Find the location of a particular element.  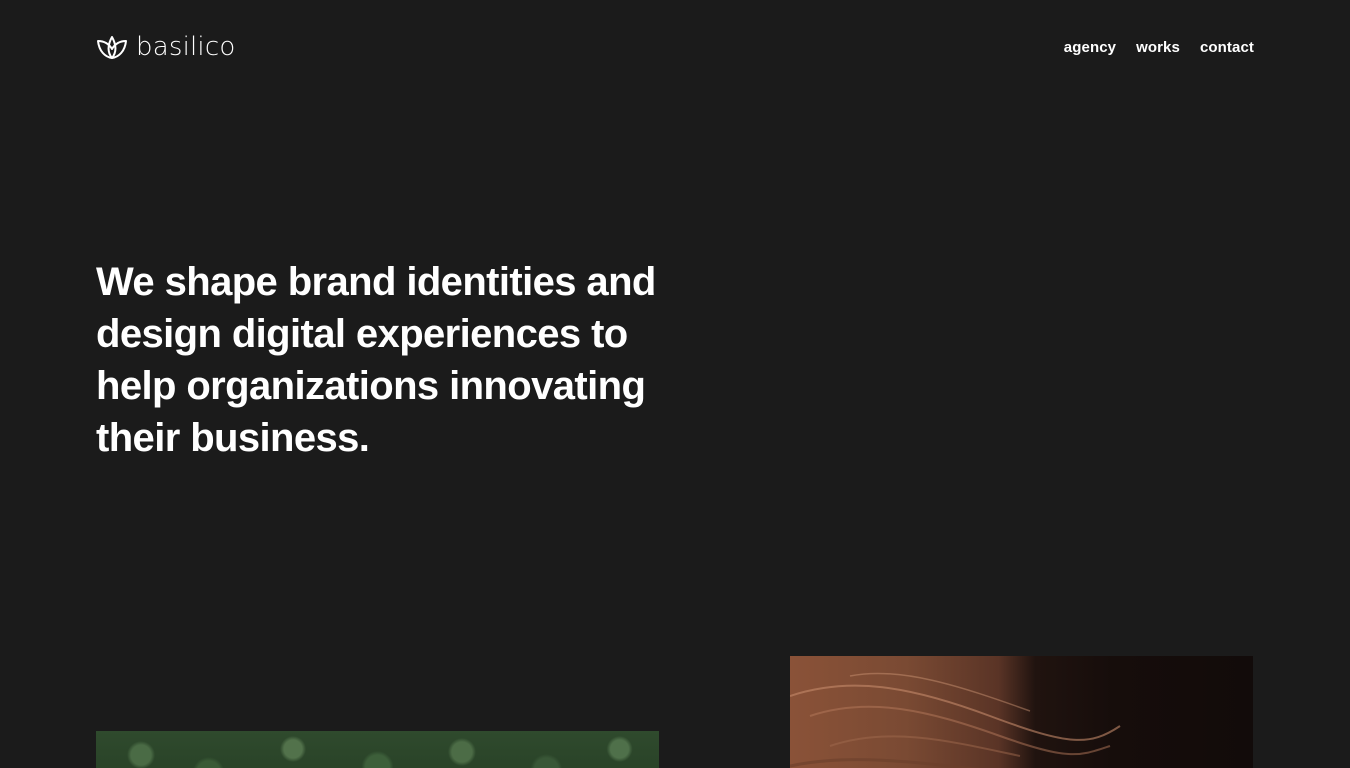

leaf-icon is located at coordinates (112, 47).